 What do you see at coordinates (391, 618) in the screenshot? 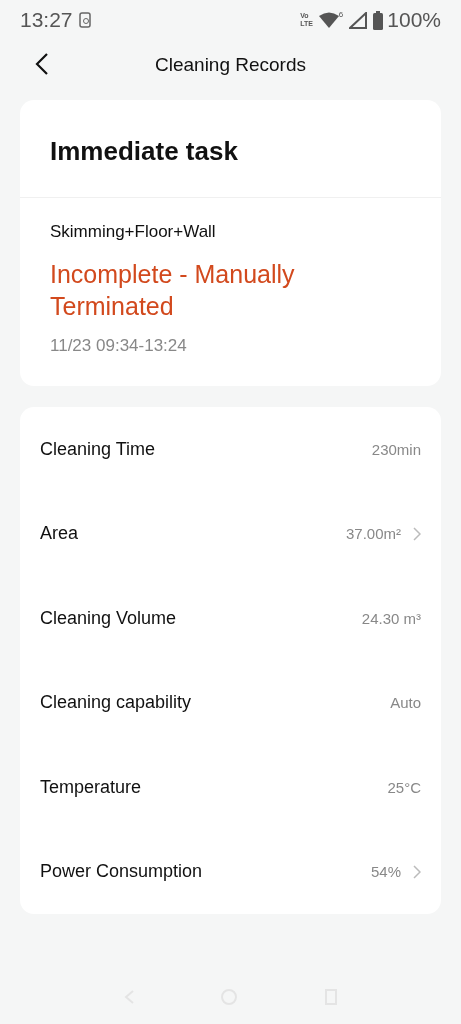
I see `detail-value: 24.30 m³` at bounding box center [391, 618].